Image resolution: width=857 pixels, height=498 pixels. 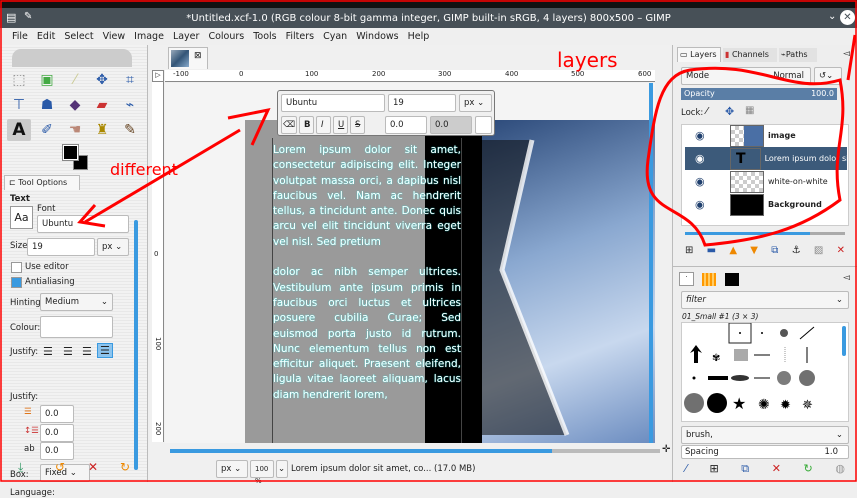 What do you see at coordinates (105, 350) in the screenshot?
I see `justify-fill-icon: ☰` at bounding box center [105, 350].